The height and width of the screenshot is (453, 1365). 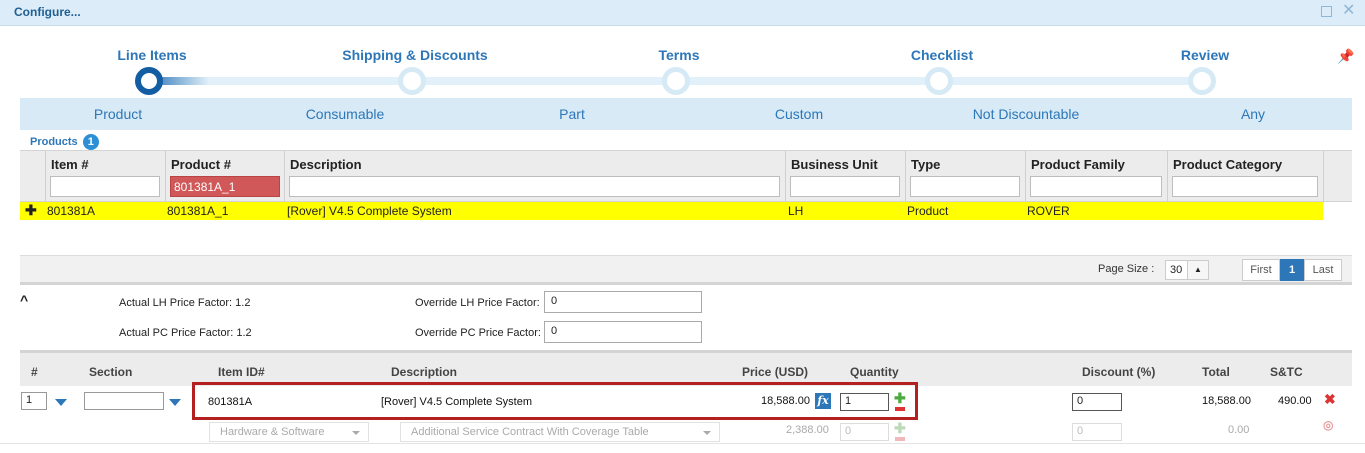 I want to click on override-lh-input: 0, so click(x=623, y=302).